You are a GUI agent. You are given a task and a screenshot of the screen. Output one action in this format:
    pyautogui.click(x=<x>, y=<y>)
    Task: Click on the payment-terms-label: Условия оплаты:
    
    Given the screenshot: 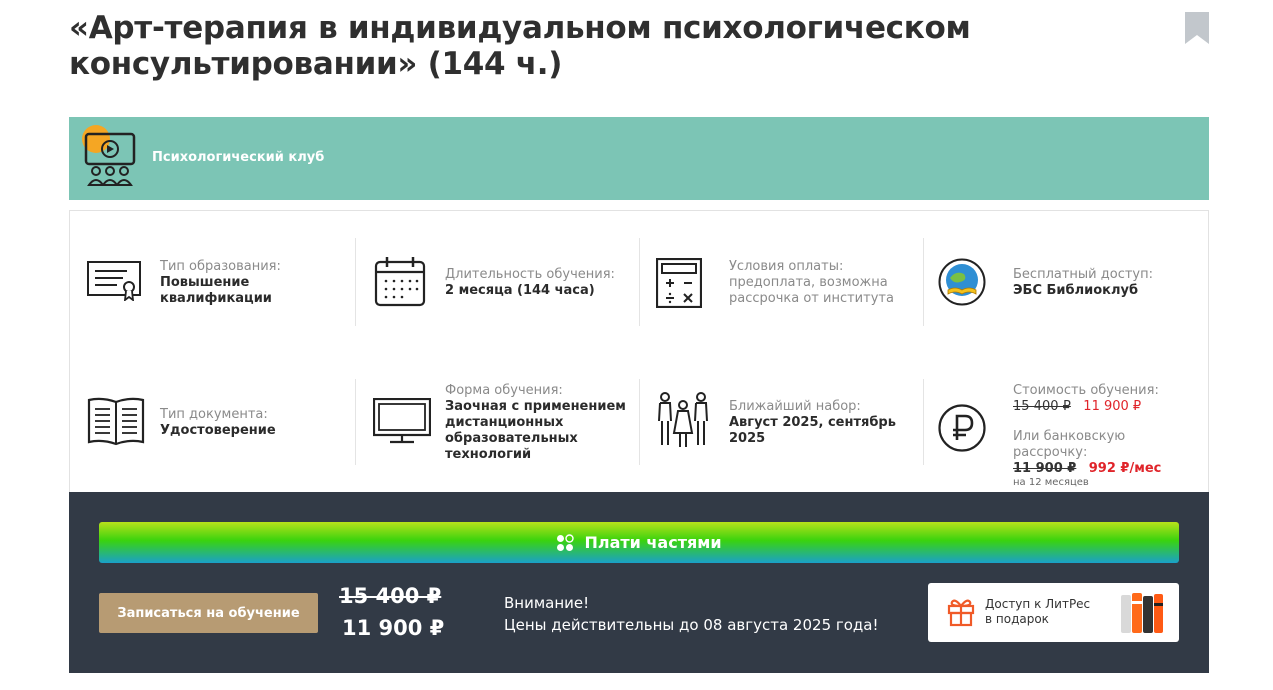 What is the action you would take?
    pyautogui.click(x=786, y=266)
    